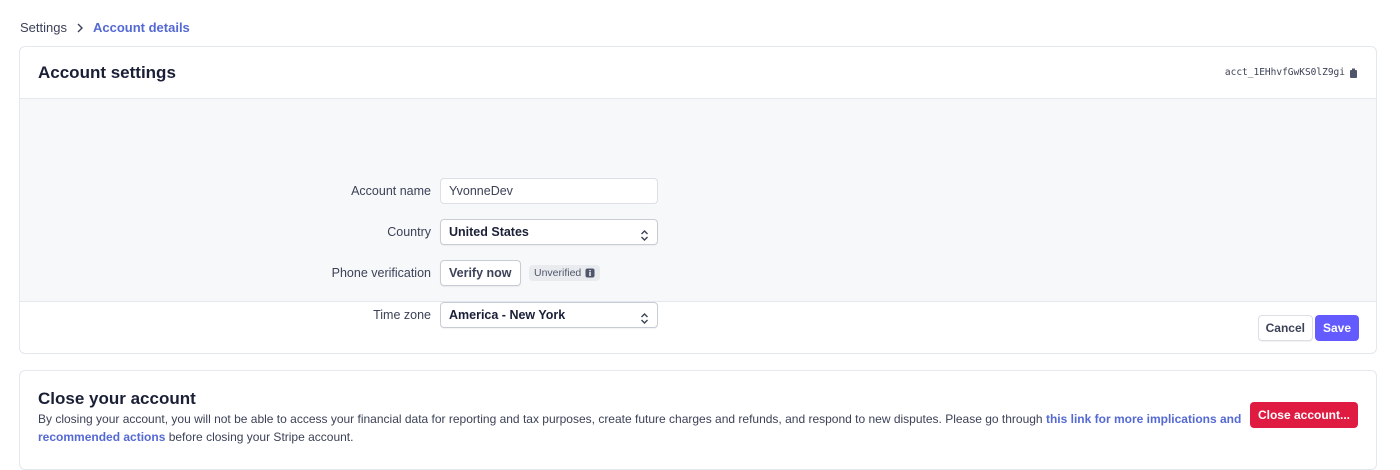 The width and height of the screenshot is (1400, 470). I want to click on breadcrumb: Settings Account details, so click(105, 27).